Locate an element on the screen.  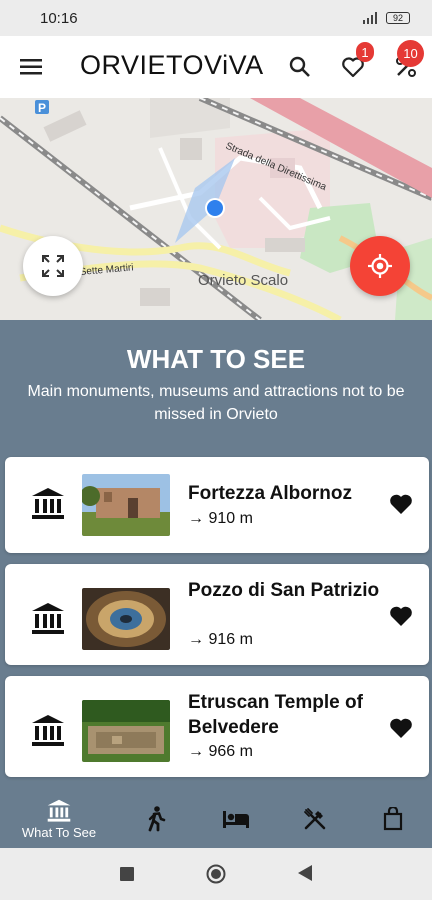
place-card-fortezza: Fortezza Albornoz → 910 m is located at coordinates (217, 505).